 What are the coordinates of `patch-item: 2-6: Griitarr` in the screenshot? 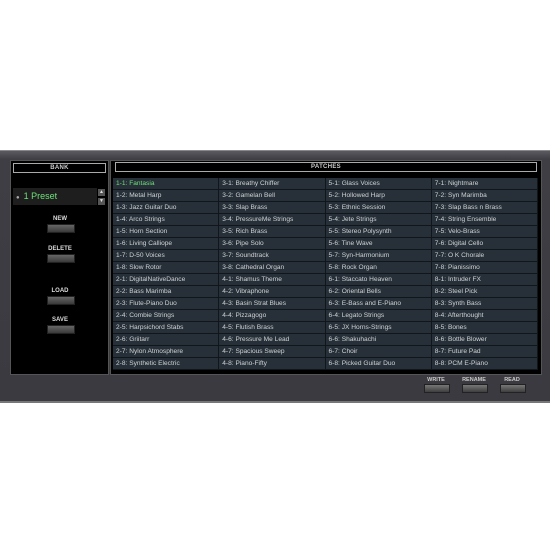 It's located at (166, 340).